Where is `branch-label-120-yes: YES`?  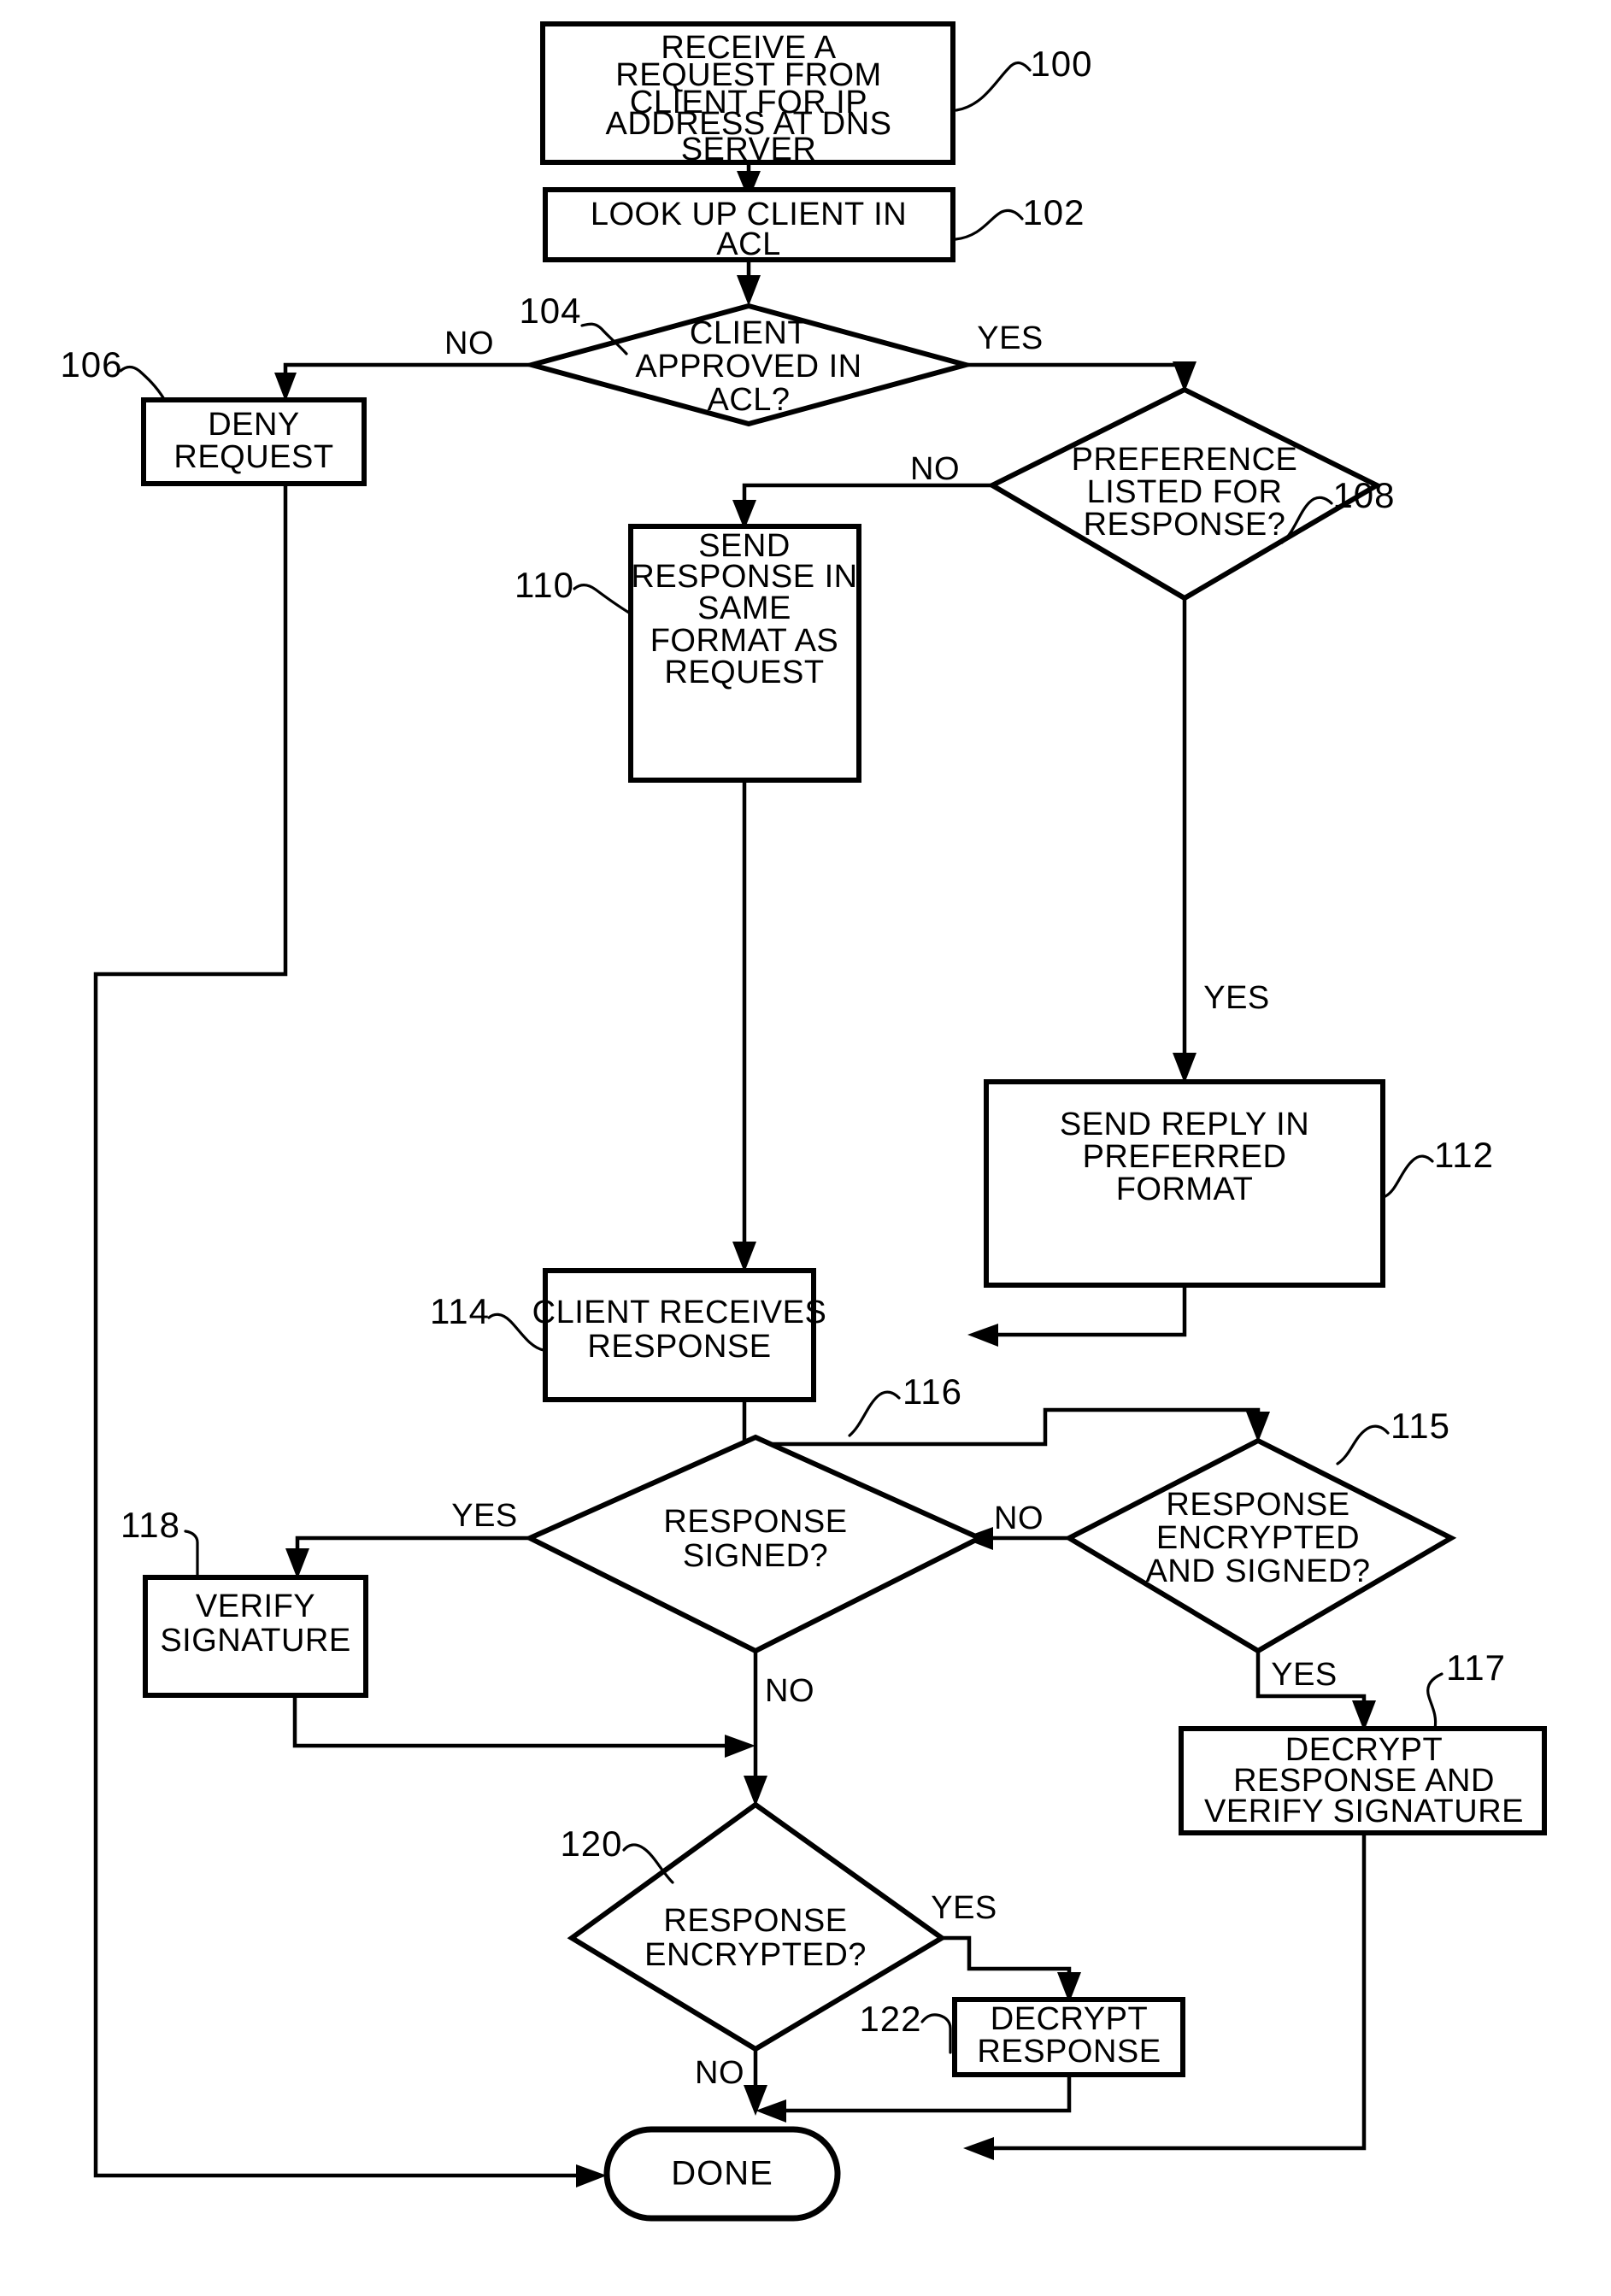
branch-label-120-yes: YES is located at coordinates (964, 1908).